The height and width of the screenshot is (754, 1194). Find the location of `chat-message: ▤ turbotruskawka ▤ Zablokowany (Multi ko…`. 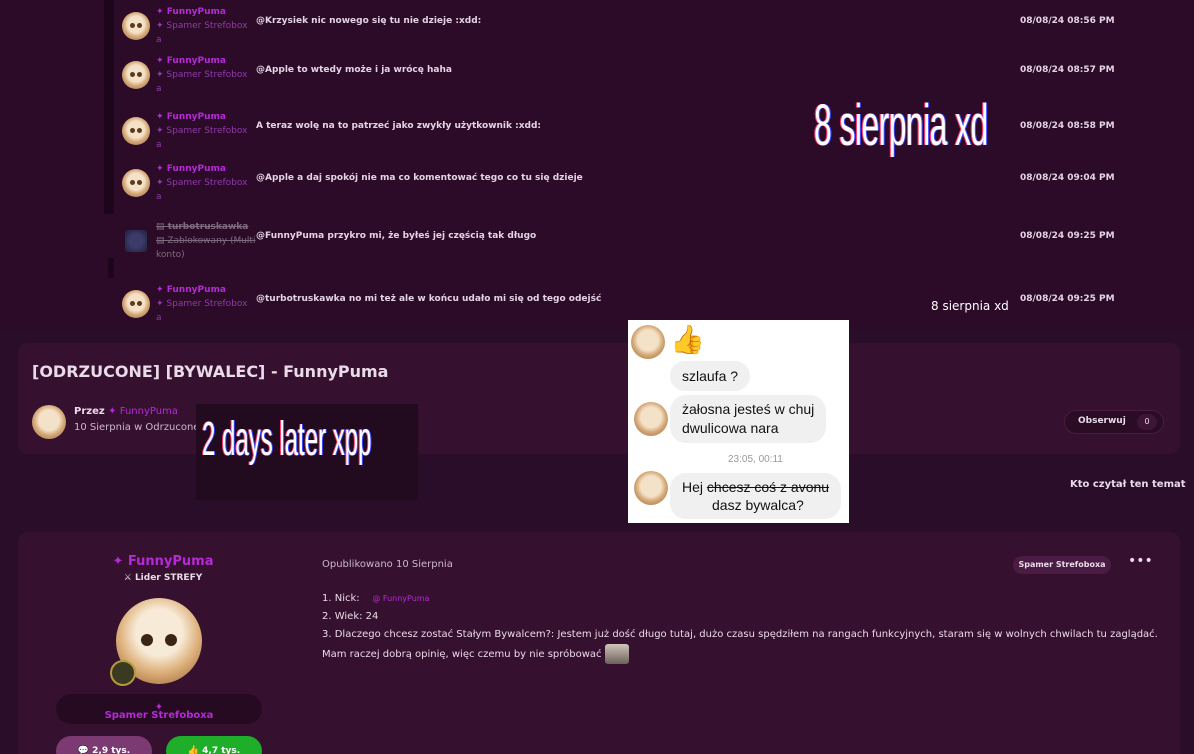

chat-message: ▤ turbotruskawka ▤ Zablokowany (Multi ko… is located at coordinates (616, 249).